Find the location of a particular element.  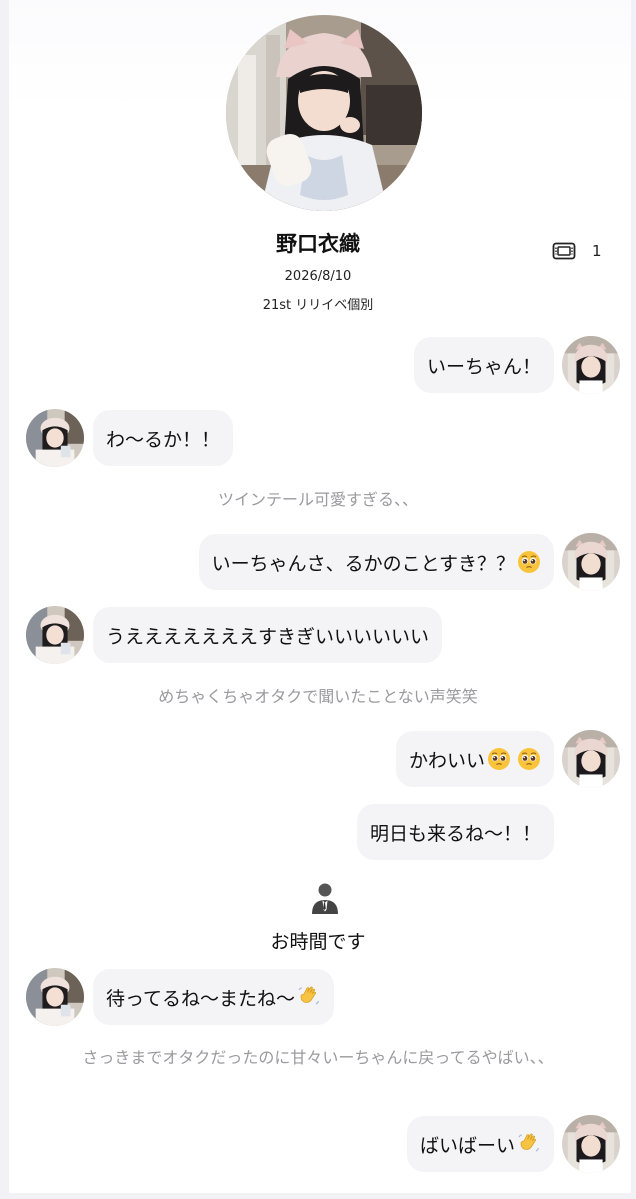

left-edge is located at coordinates (4, 599).